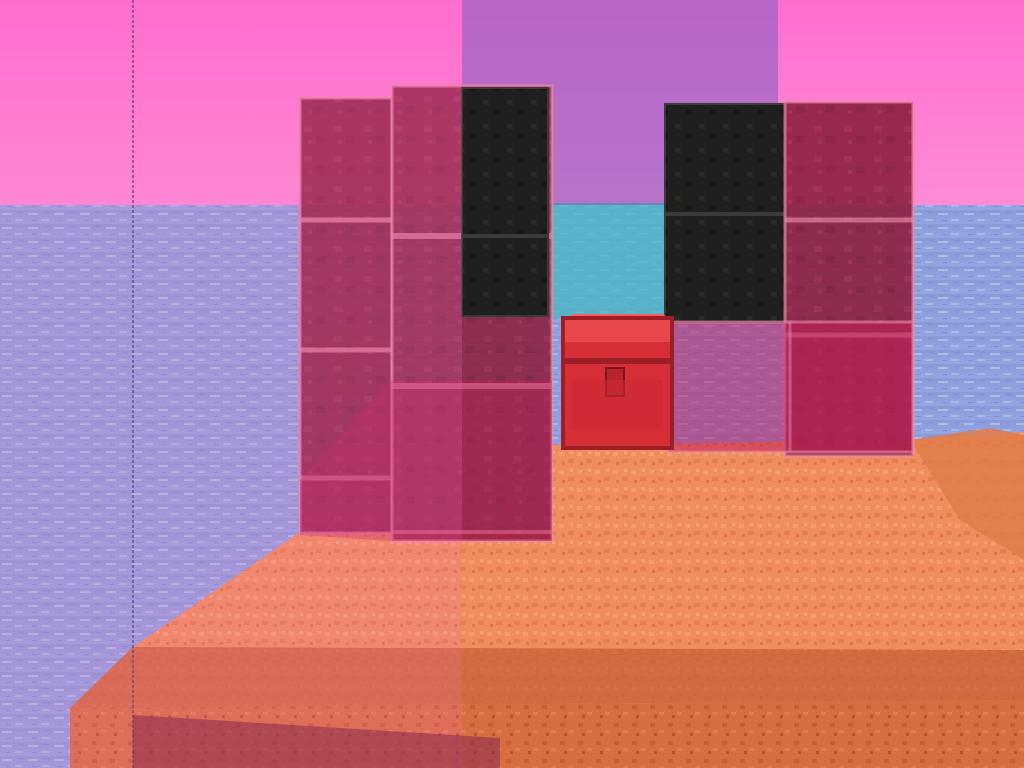 This screenshot has height=768, width=1024. What do you see at coordinates (790, 387) in the screenshot?
I see `glass-block-right-base` at bounding box center [790, 387].